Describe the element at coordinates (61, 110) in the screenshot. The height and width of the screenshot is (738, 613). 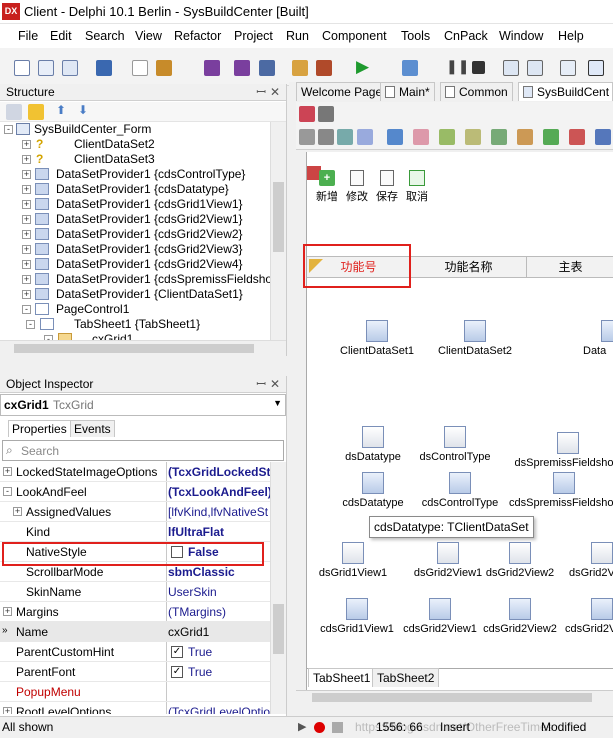
I see `up-arrow-icon: ⬆` at that location.